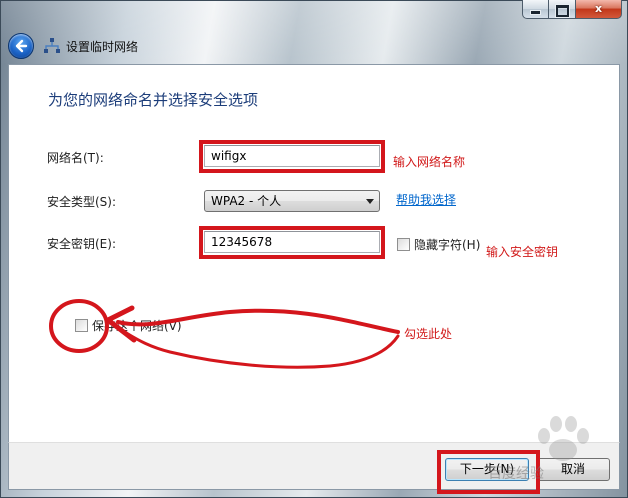 This screenshot has height=498, width=628. I want to click on window-title: 设置临时网络, so click(102, 46).